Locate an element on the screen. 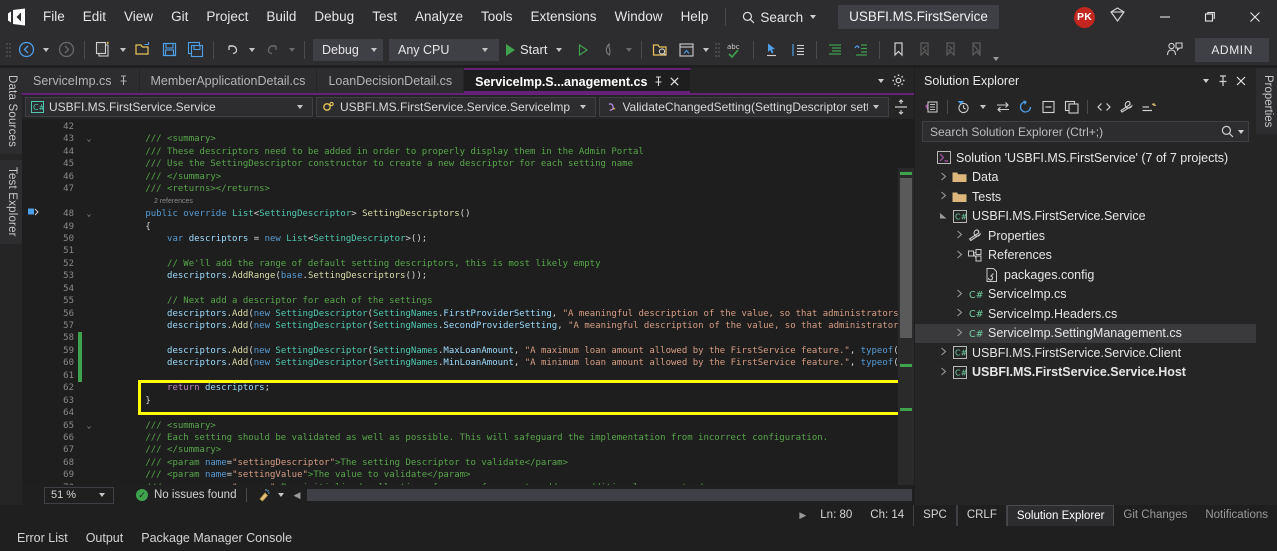 Image resolution: width=1277 pixels, height=551 pixels. code-line: 67 /// </summary> is located at coordinates (468, 450).